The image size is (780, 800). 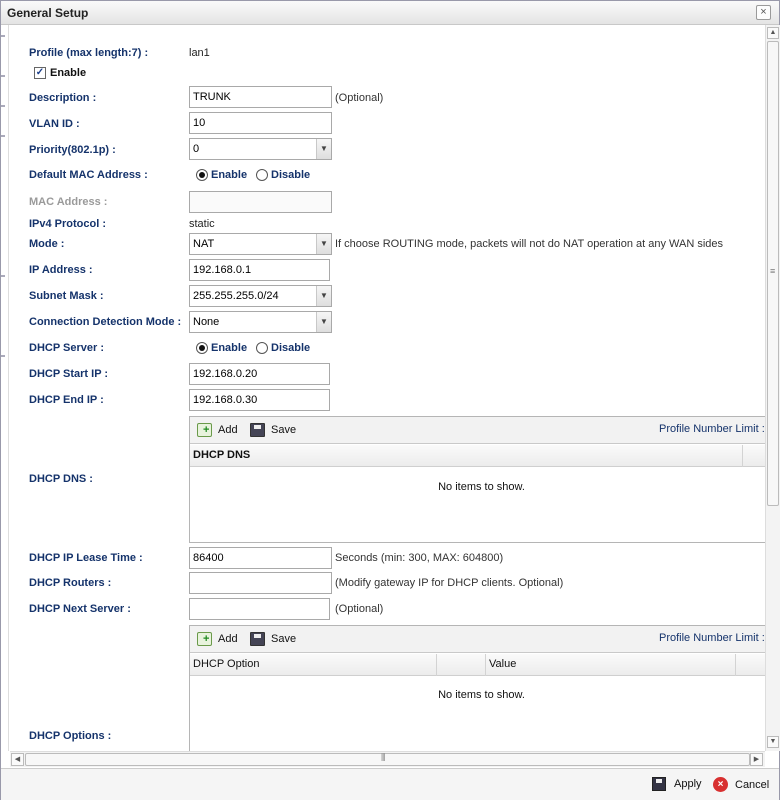 I want to click on dhcp-options-save-label: Save, so click(x=284, y=639).